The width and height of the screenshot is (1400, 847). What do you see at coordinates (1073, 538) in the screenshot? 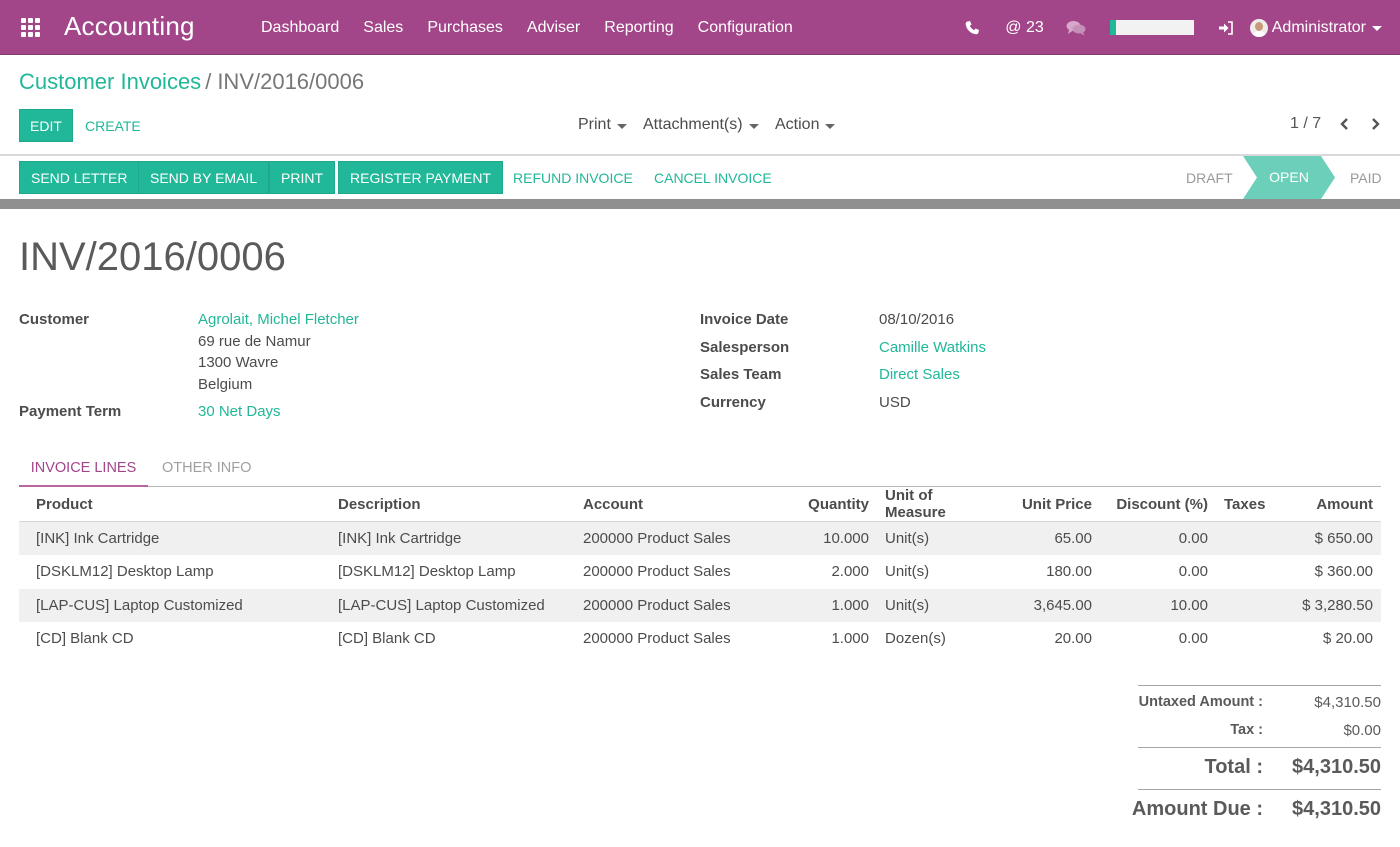
I see `cell-unit-price: 65.00` at bounding box center [1073, 538].